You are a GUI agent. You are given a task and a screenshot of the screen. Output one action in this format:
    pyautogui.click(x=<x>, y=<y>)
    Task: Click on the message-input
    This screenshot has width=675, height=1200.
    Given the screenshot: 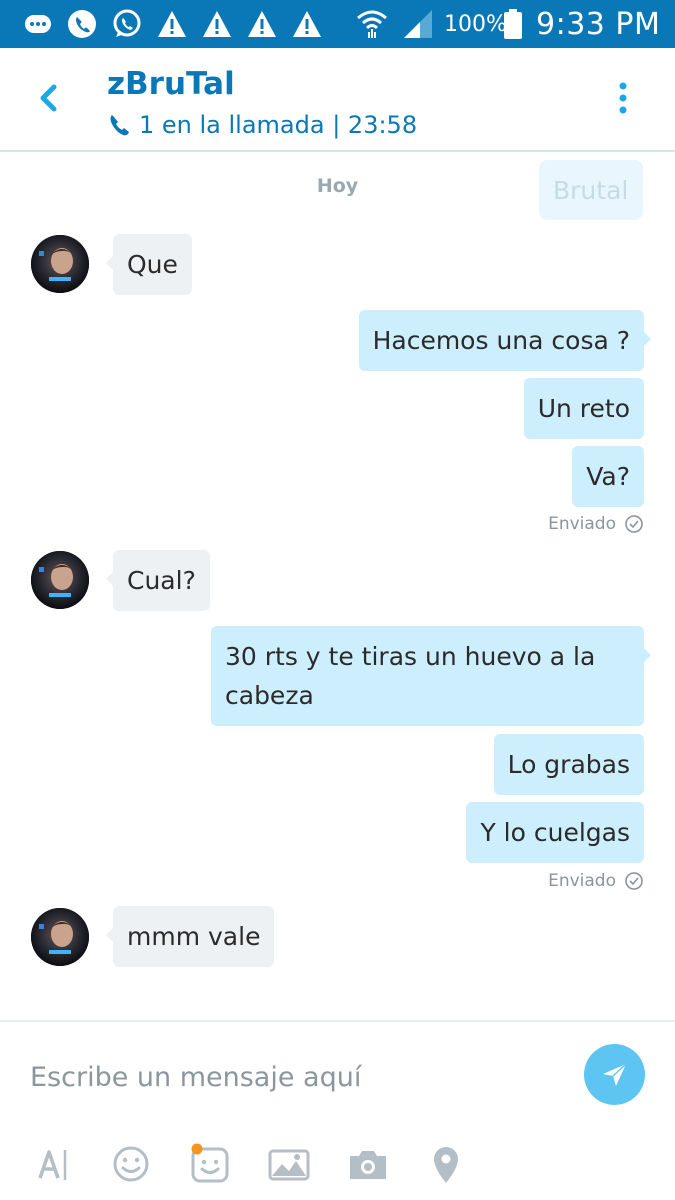 What is the action you would take?
    pyautogui.click(x=290, y=1077)
    